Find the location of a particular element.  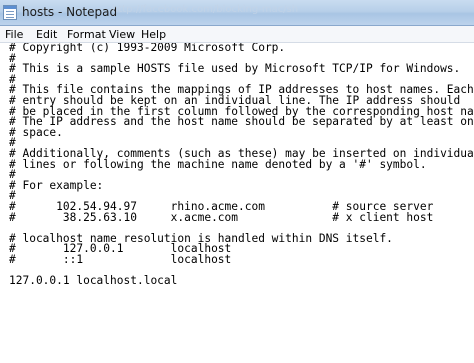

menu-edit: Edit is located at coordinates (46, 34).